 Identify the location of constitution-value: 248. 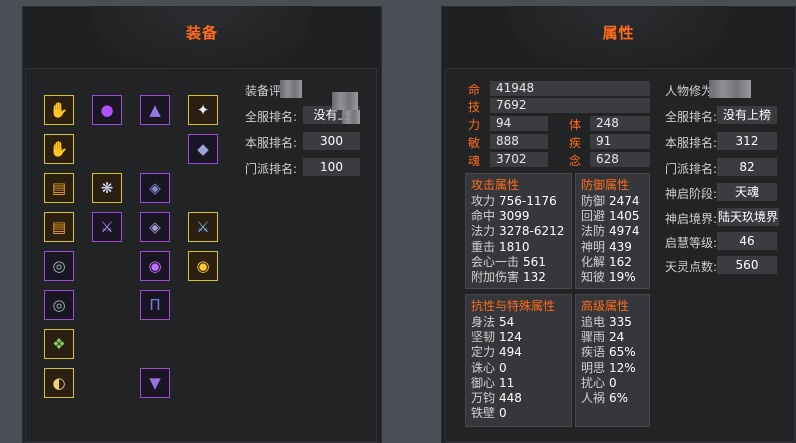
(620, 123).